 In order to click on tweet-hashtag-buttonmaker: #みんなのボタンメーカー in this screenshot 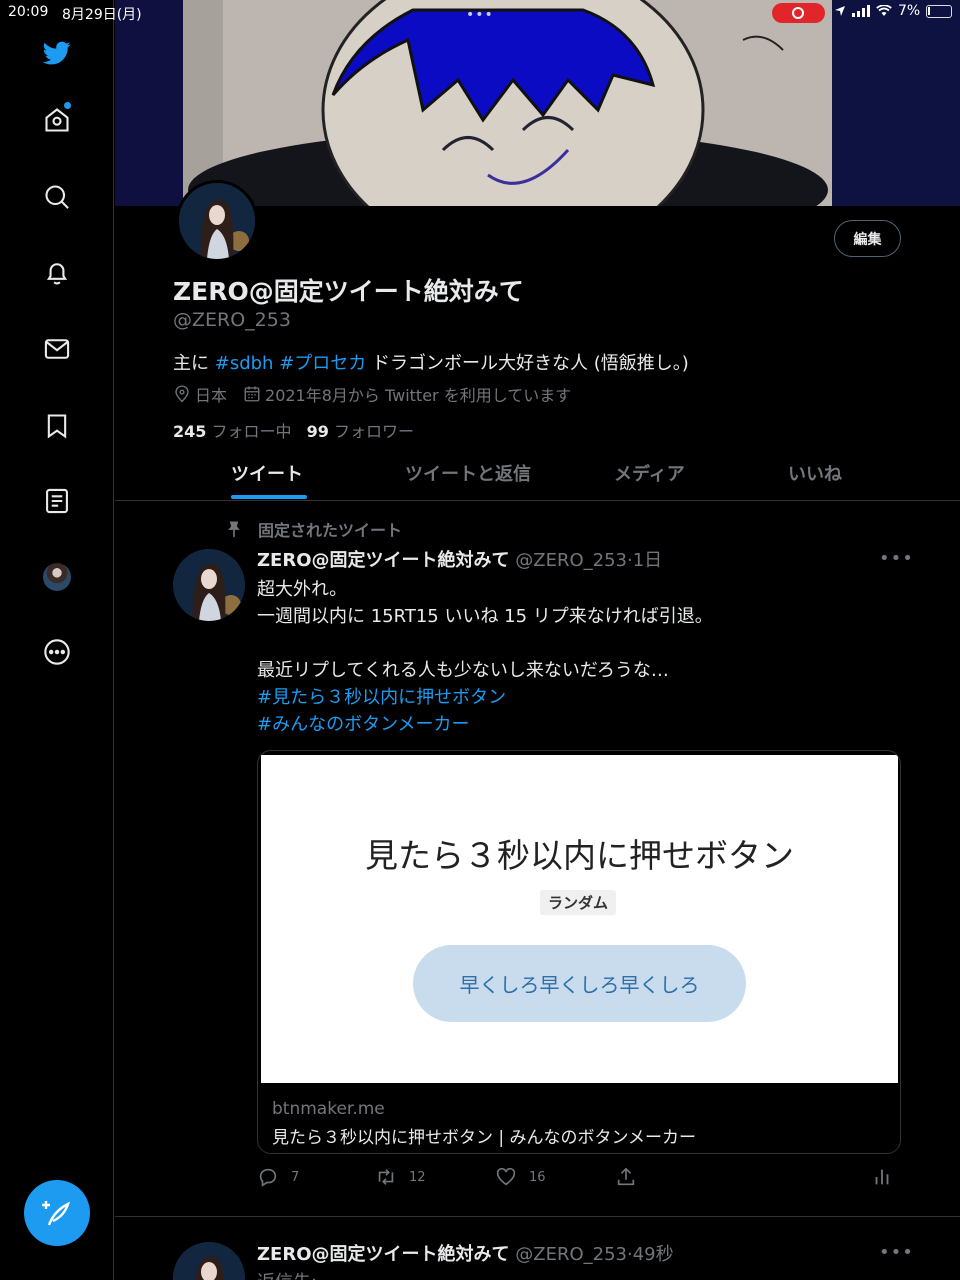, I will do `click(485, 724)`.